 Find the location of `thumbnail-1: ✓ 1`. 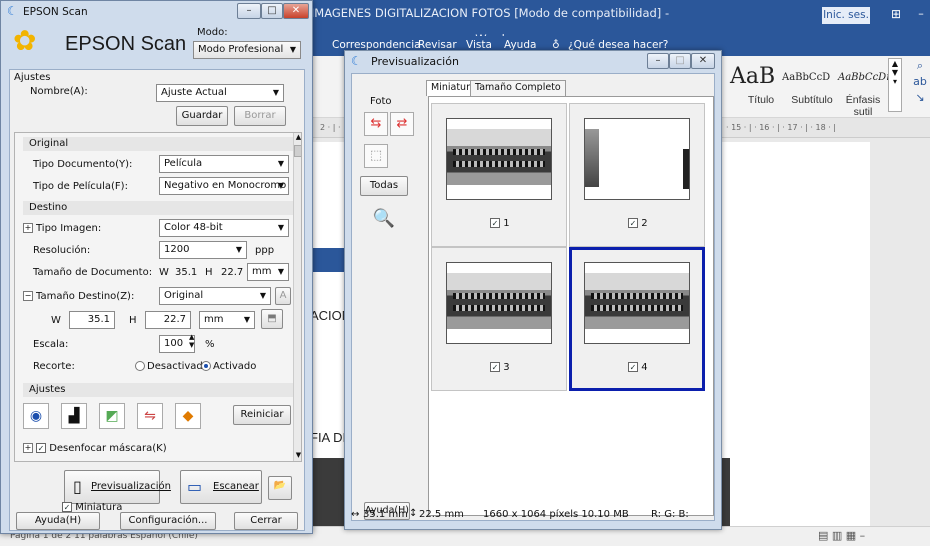

thumbnail-1: ✓ 1 is located at coordinates (499, 175).